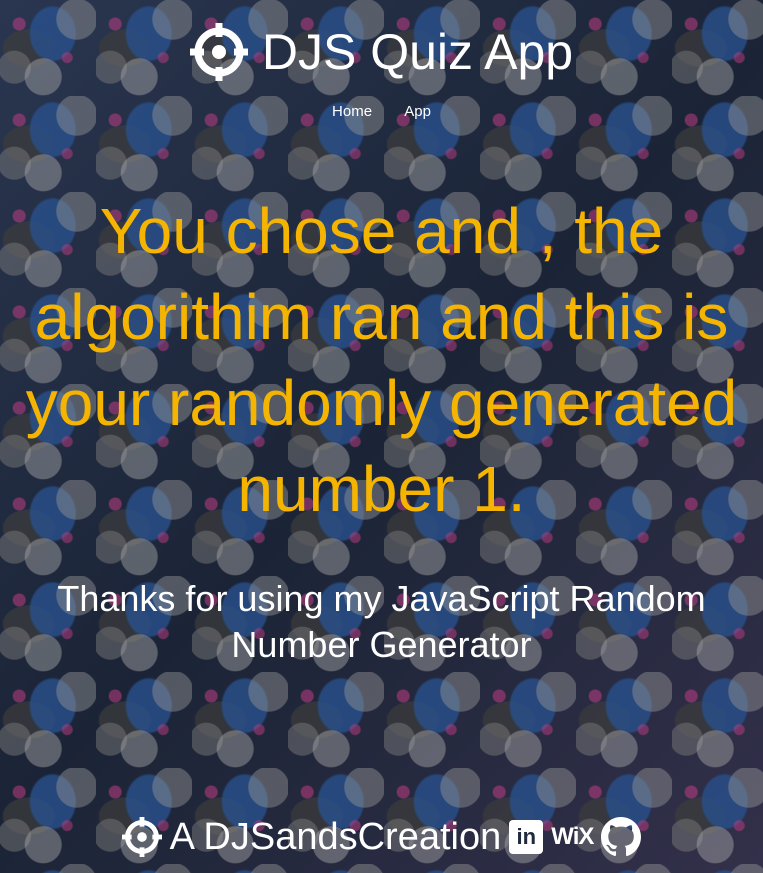 The width and height of the screenshot is (763, 873). Describe the element at coordinates (381, 111) in the screenshot. I see `main-nav: Home App` at that location.